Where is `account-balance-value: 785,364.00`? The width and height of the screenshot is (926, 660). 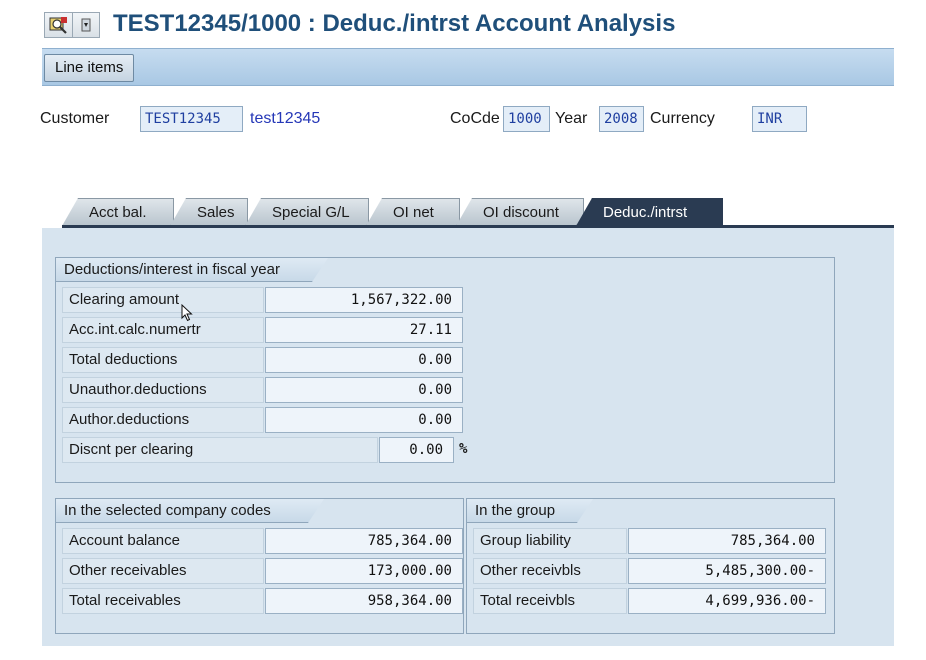 account-balance-value: 785,364.00 is located at coordinates (364, 541).